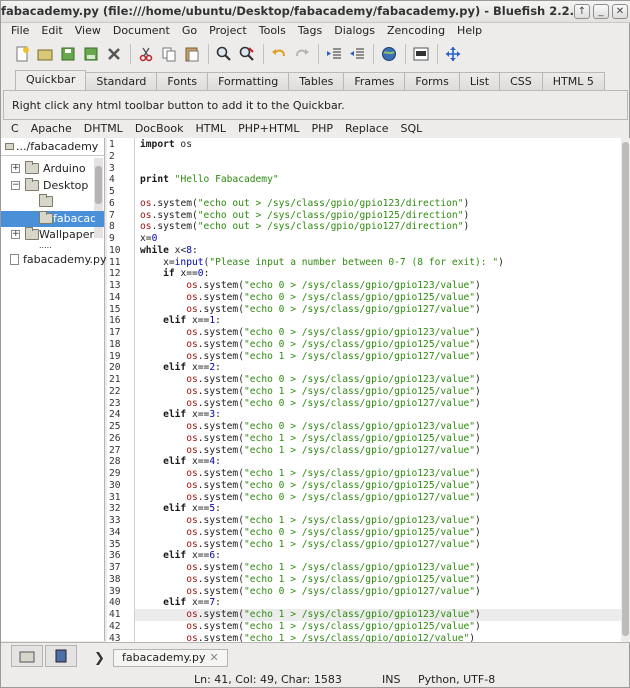  I want to click on command-replace: Replace, so click(367, 129).